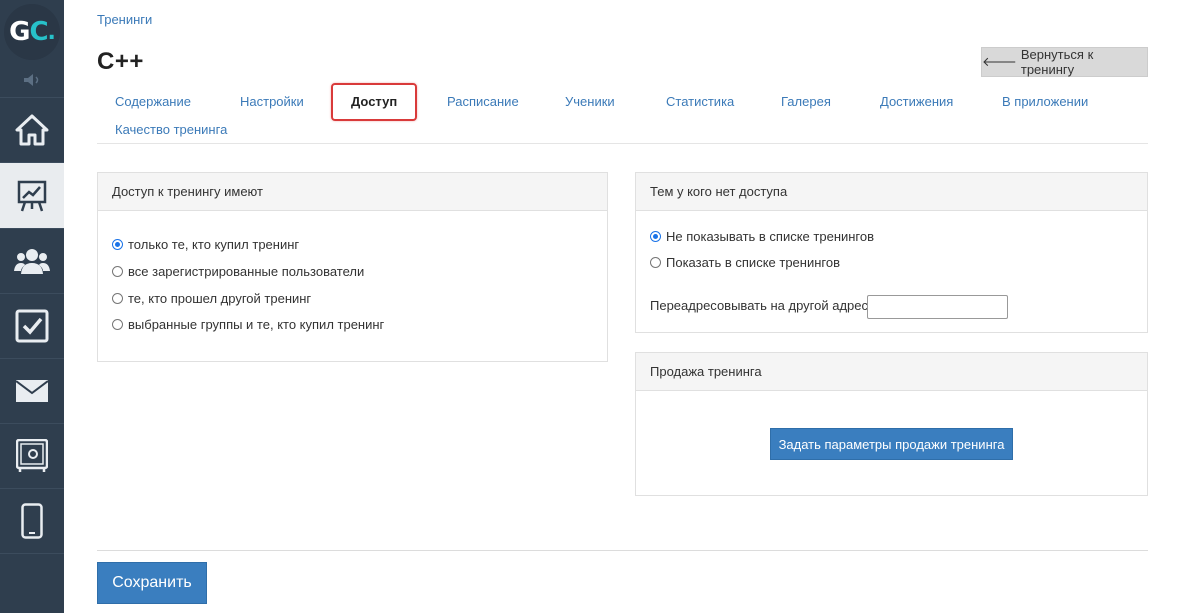 This screenshot has height=613, width=1200. Describe the element at coordinates (759, 305) in the screenshot. I see `redirect-label: Переадресовывать на другой адрес` at that location.